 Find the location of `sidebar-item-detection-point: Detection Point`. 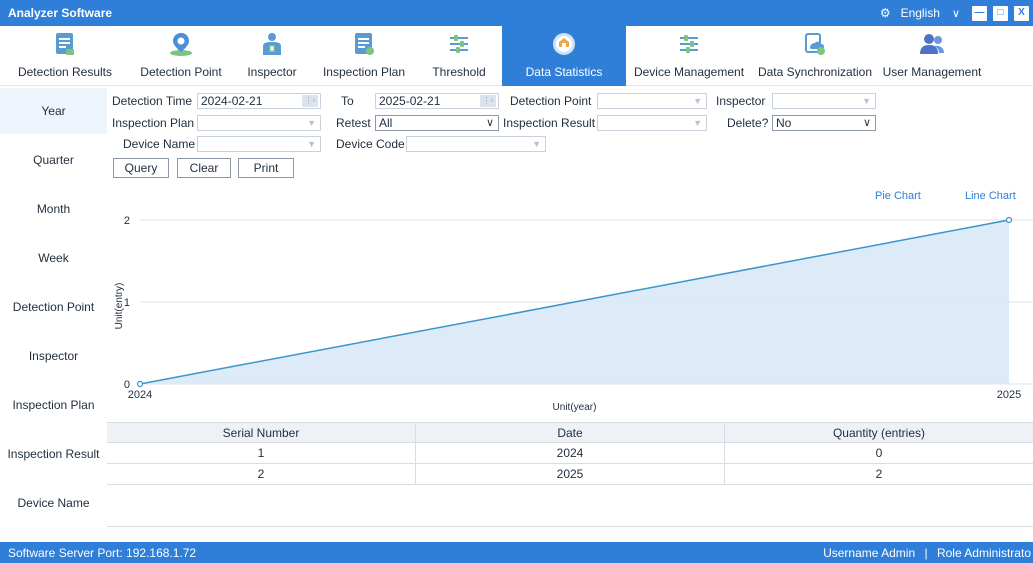

sidebar-item-detection-point: Detection Point is located at coordinates (53, 307).